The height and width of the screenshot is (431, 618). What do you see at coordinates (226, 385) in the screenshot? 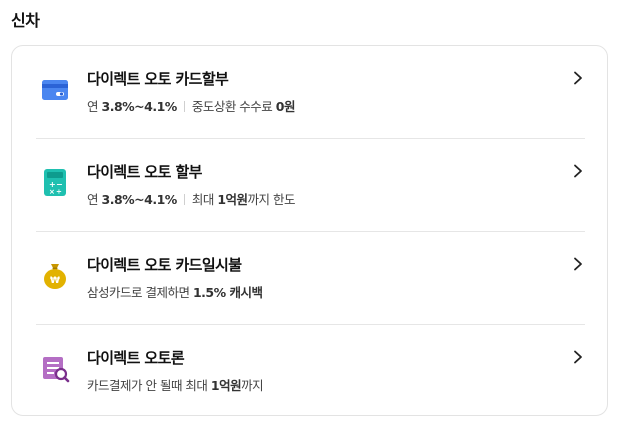
I see `loan-limit-value: 1억원` at bounding box center [226, 385].